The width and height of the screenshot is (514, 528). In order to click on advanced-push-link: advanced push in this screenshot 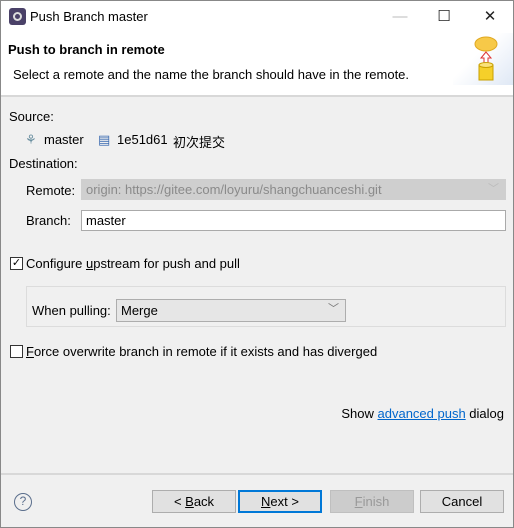, I will do `click(422, 413)`.